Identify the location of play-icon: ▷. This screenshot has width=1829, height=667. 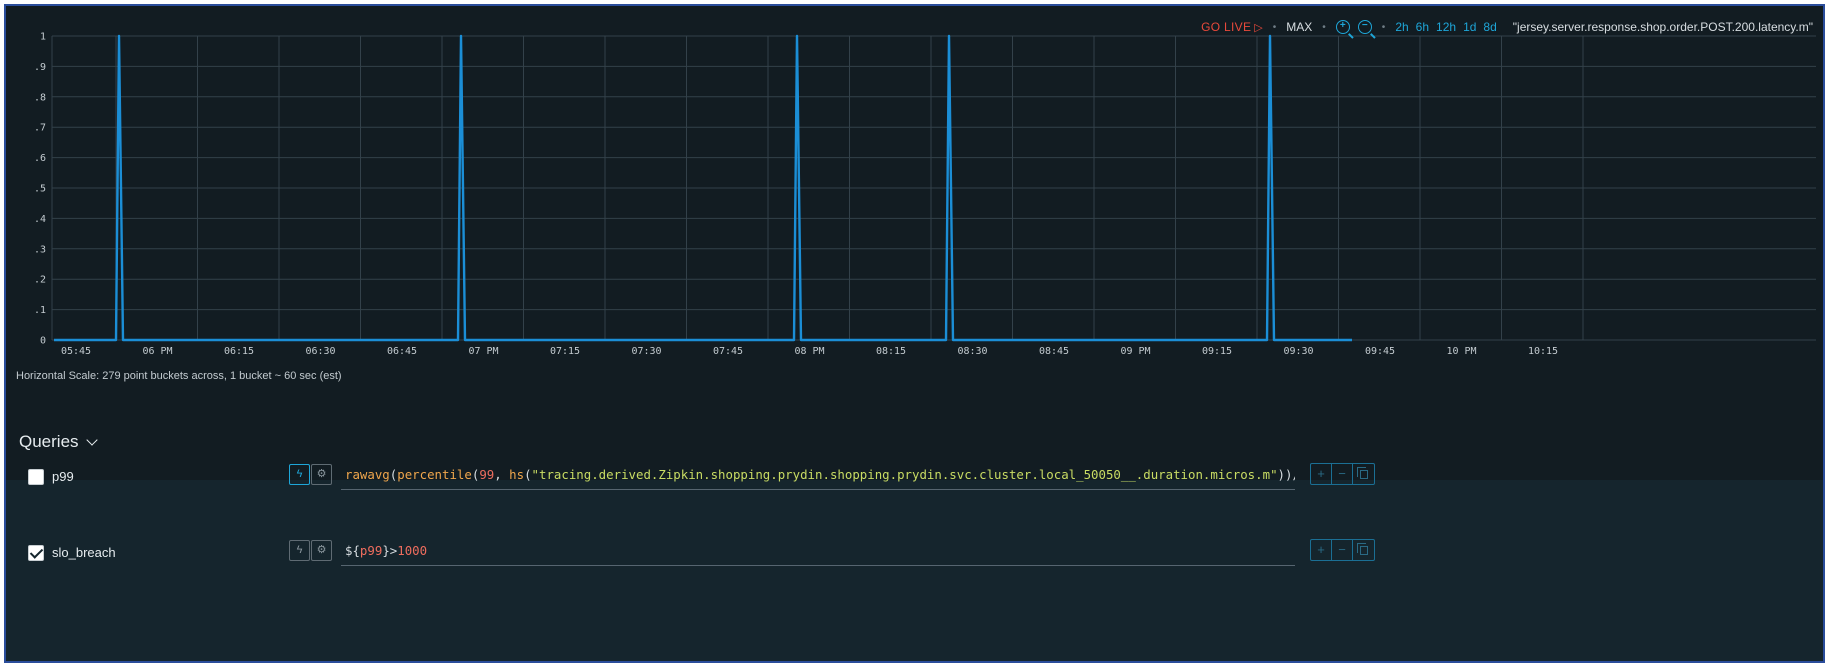
(1258, 28).